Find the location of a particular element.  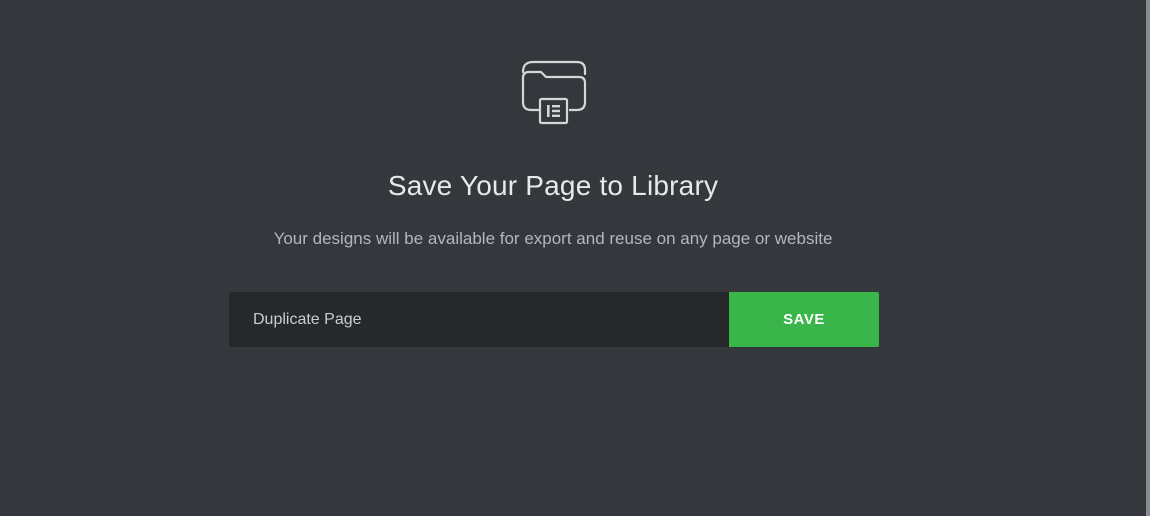

save-template-form: SAVE is located at coordinates (554, 319).